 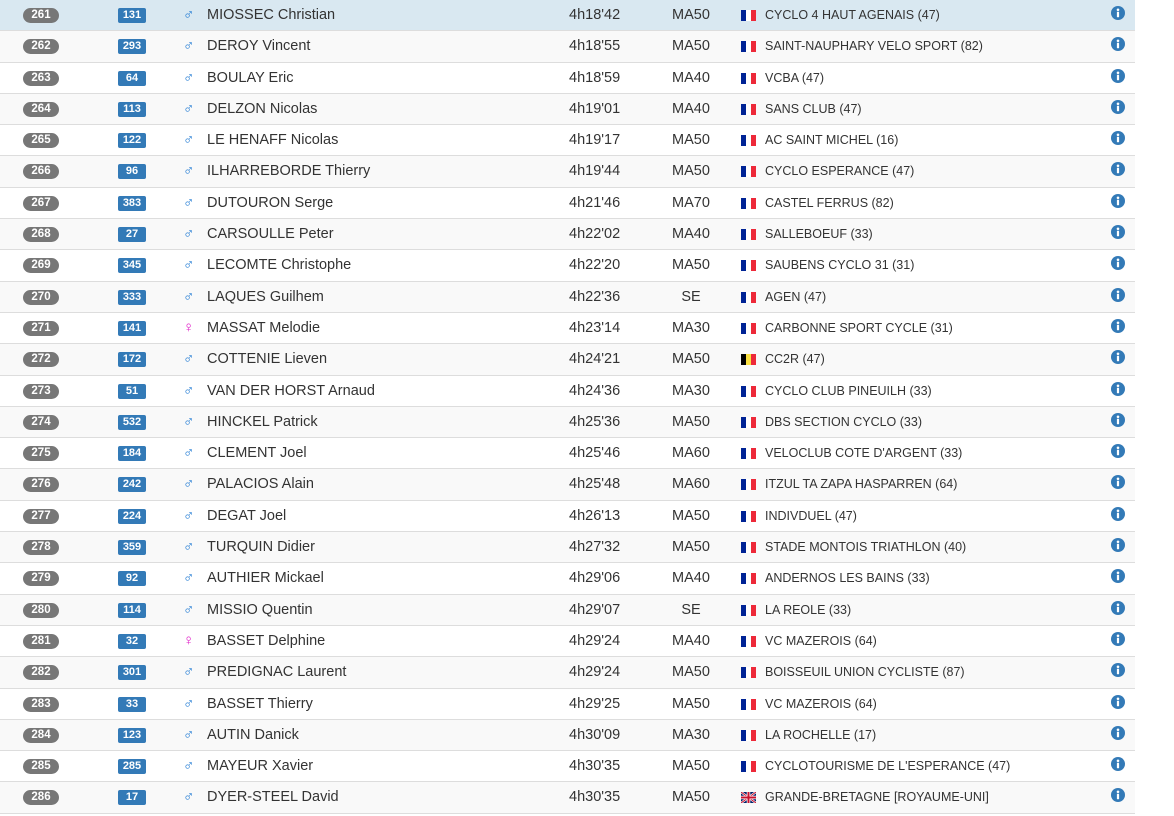 I want to click on rider-name: LE HENAFF Nicolas, so click(x=272, y=140).